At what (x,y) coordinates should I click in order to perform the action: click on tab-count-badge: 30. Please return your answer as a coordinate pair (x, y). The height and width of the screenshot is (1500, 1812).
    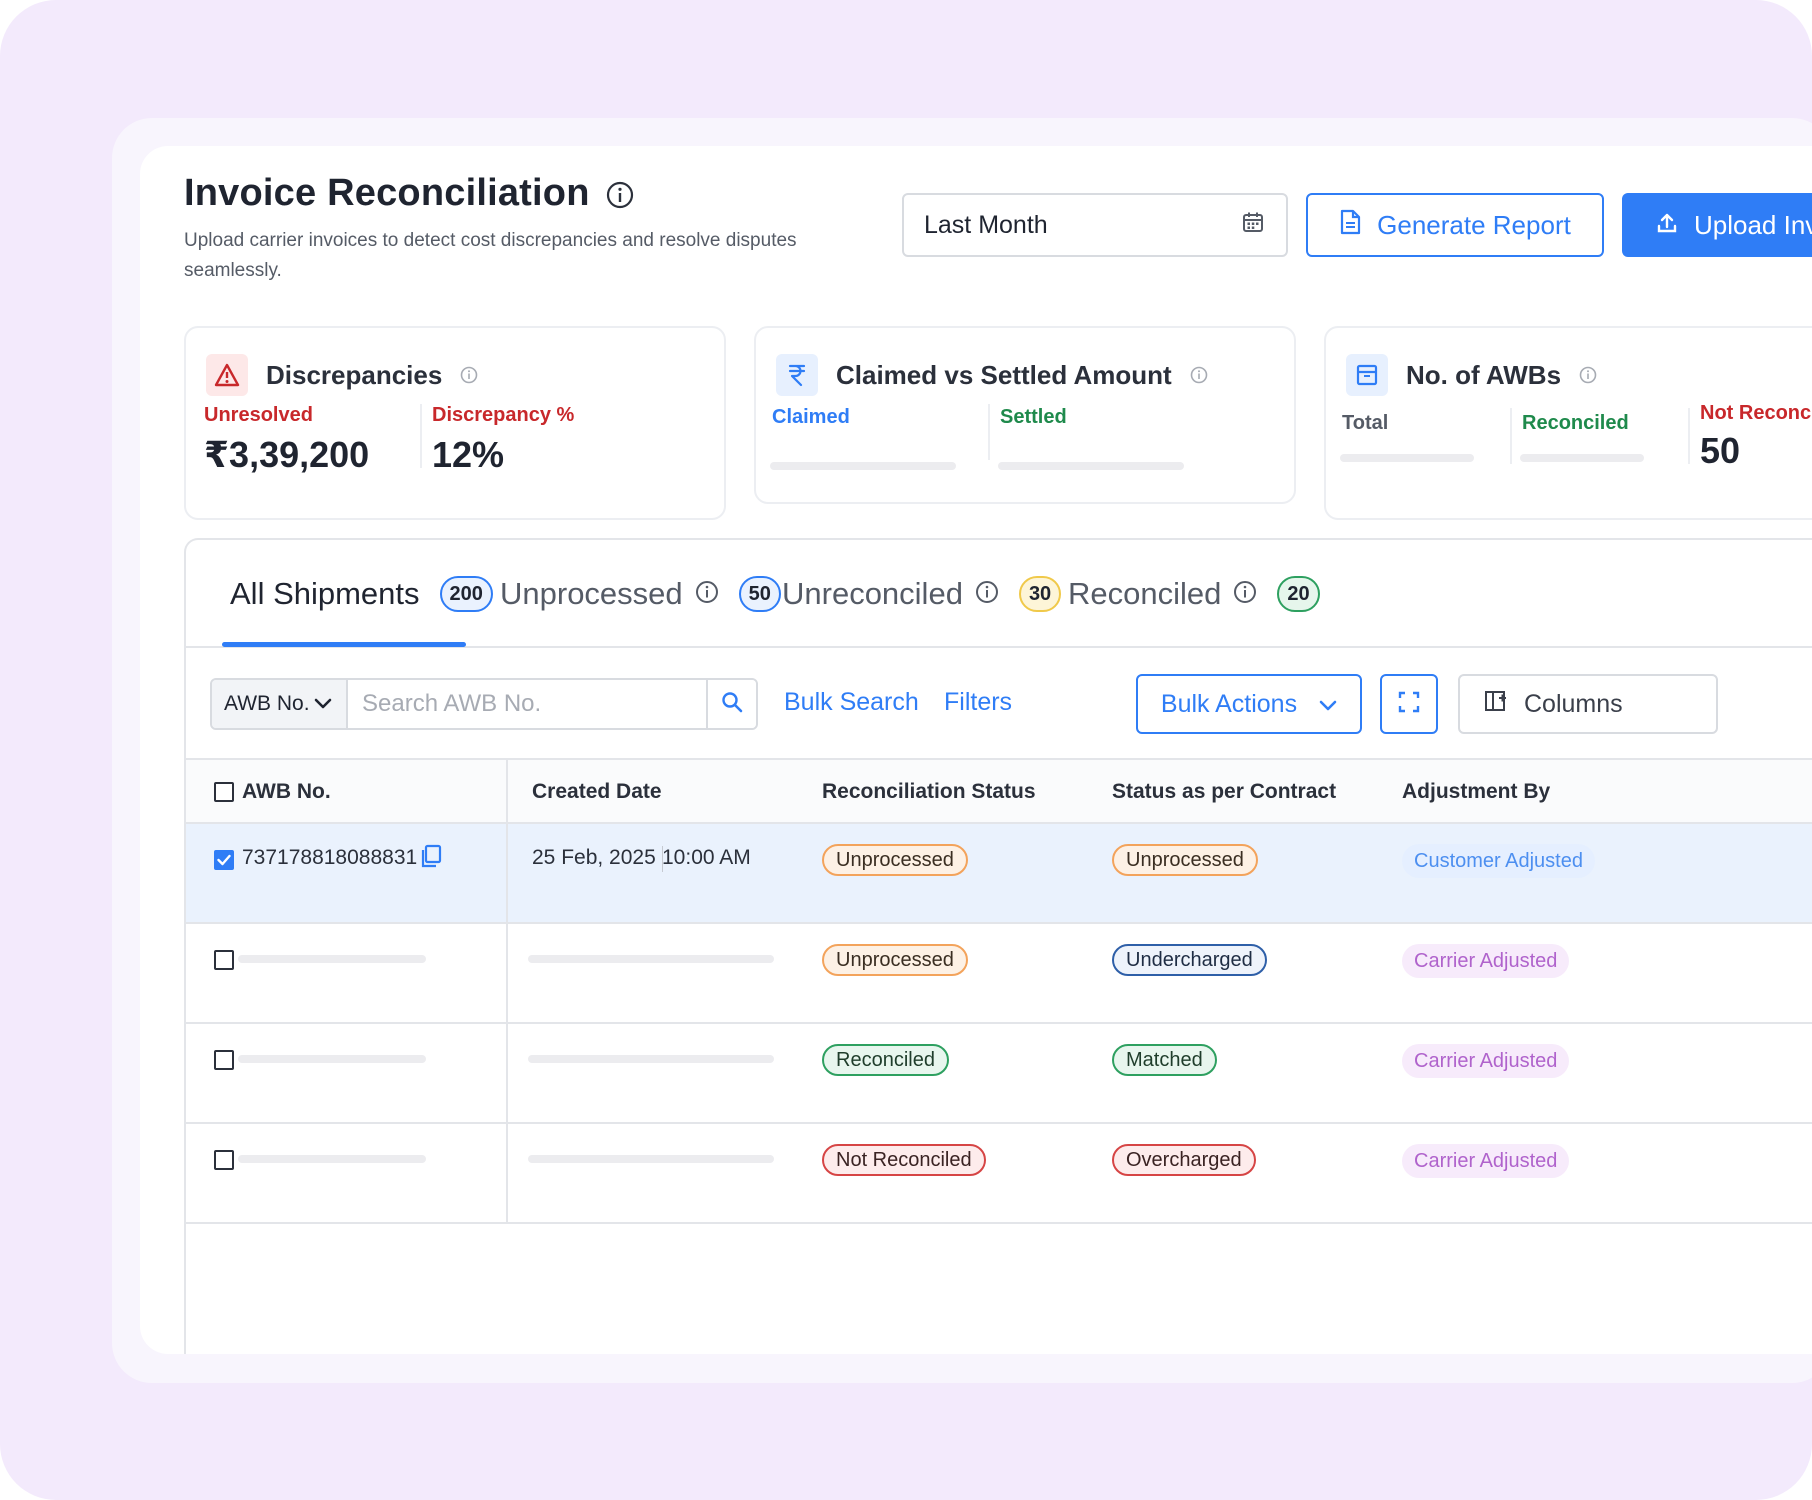
    Looking at the image, I should click on (1040, 594).